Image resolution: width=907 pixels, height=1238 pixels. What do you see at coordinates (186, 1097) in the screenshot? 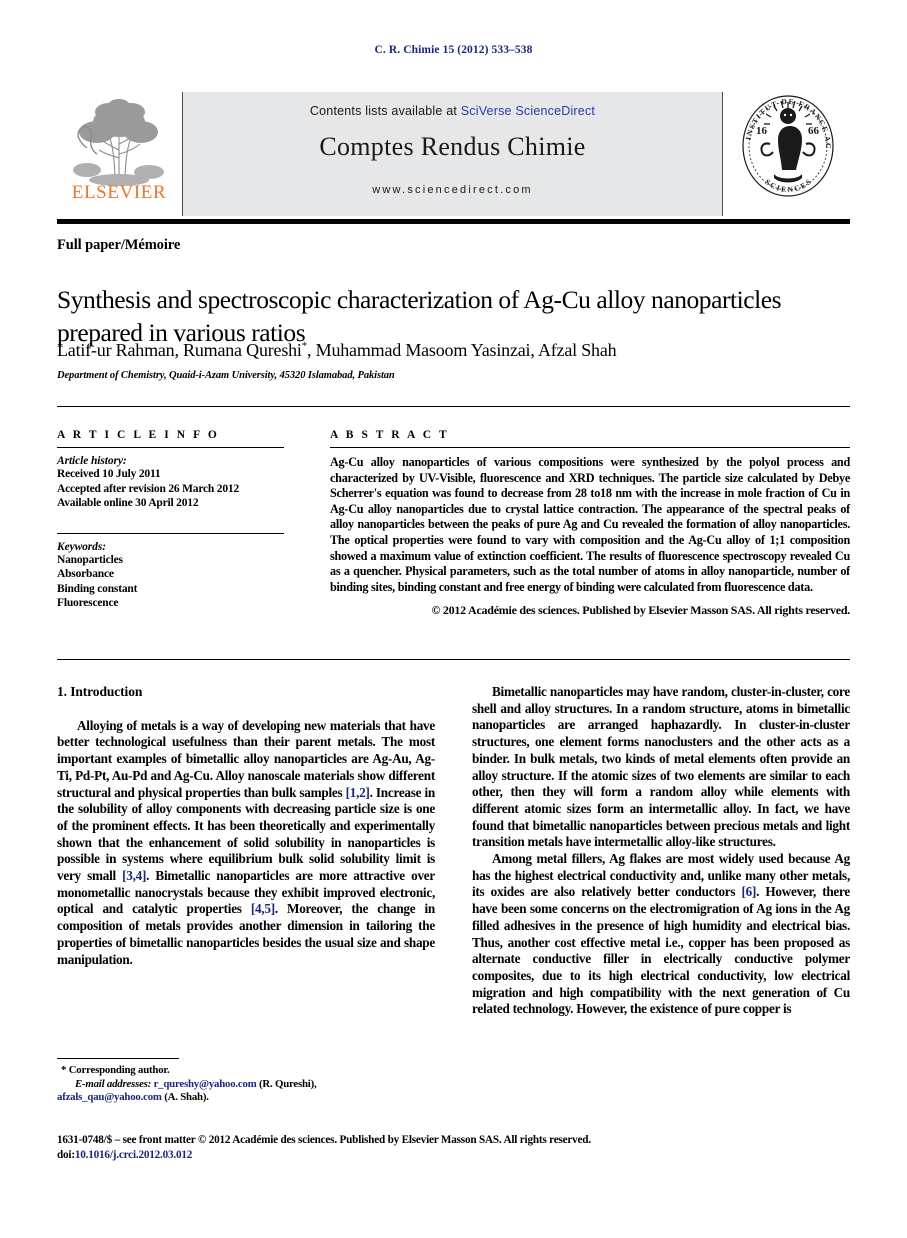
I see `email-owner-shah: (A. Shah).` at bounding box center [186, 1097].